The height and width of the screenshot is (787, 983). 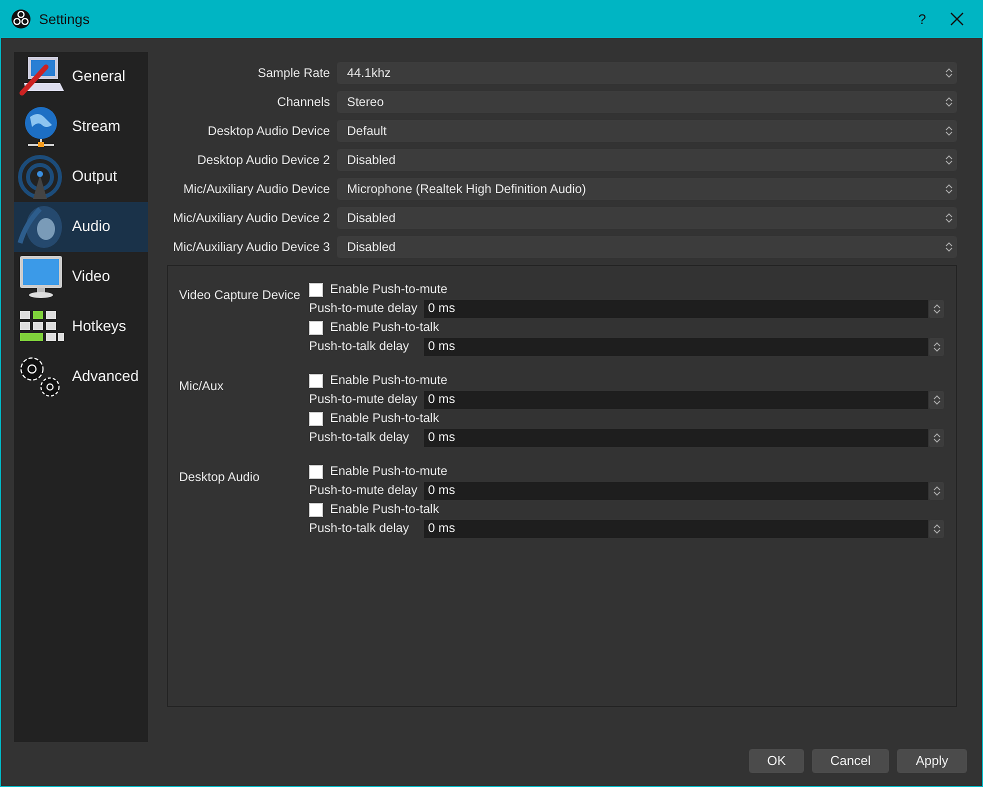 What do you see at coordinates (64, 19) in the screenshot?
I see `window-title: Settings` at bounding box center [64, 19].